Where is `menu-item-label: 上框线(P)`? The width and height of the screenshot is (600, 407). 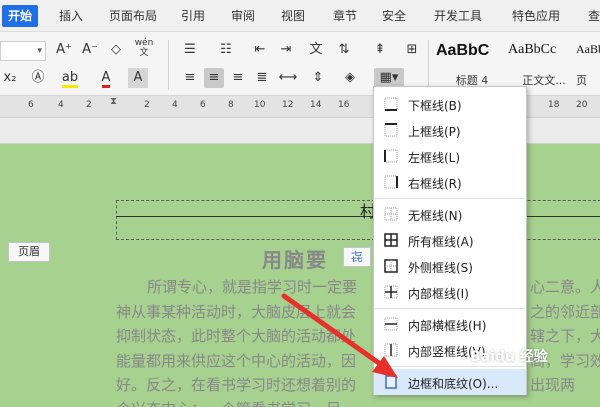
menu-item-label: 上框线(P) is located at coordinates (434, 132).